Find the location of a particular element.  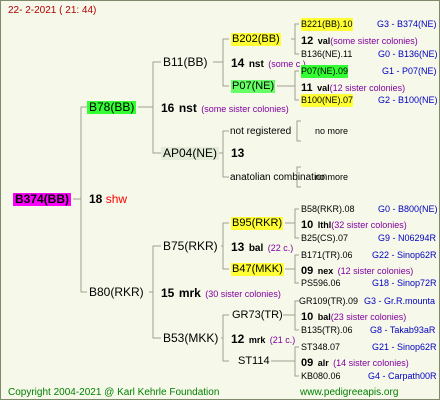

dam-dam-sisters: (21 c.) is located at coordinates (282, 340).